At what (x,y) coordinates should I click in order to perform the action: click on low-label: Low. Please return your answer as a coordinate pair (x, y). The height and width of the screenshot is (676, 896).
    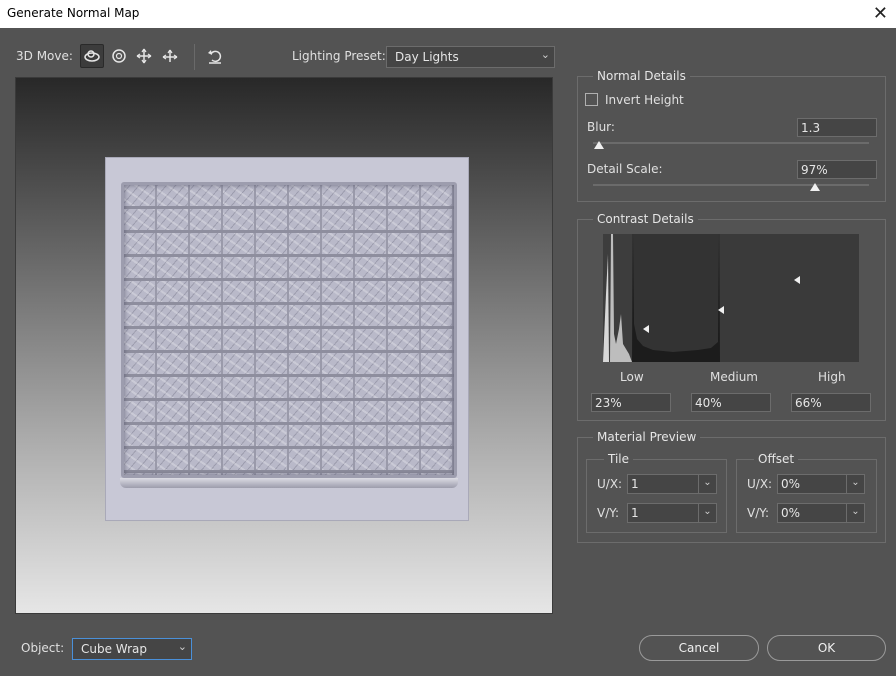
    Looking at the image, I should click on (632, 377).